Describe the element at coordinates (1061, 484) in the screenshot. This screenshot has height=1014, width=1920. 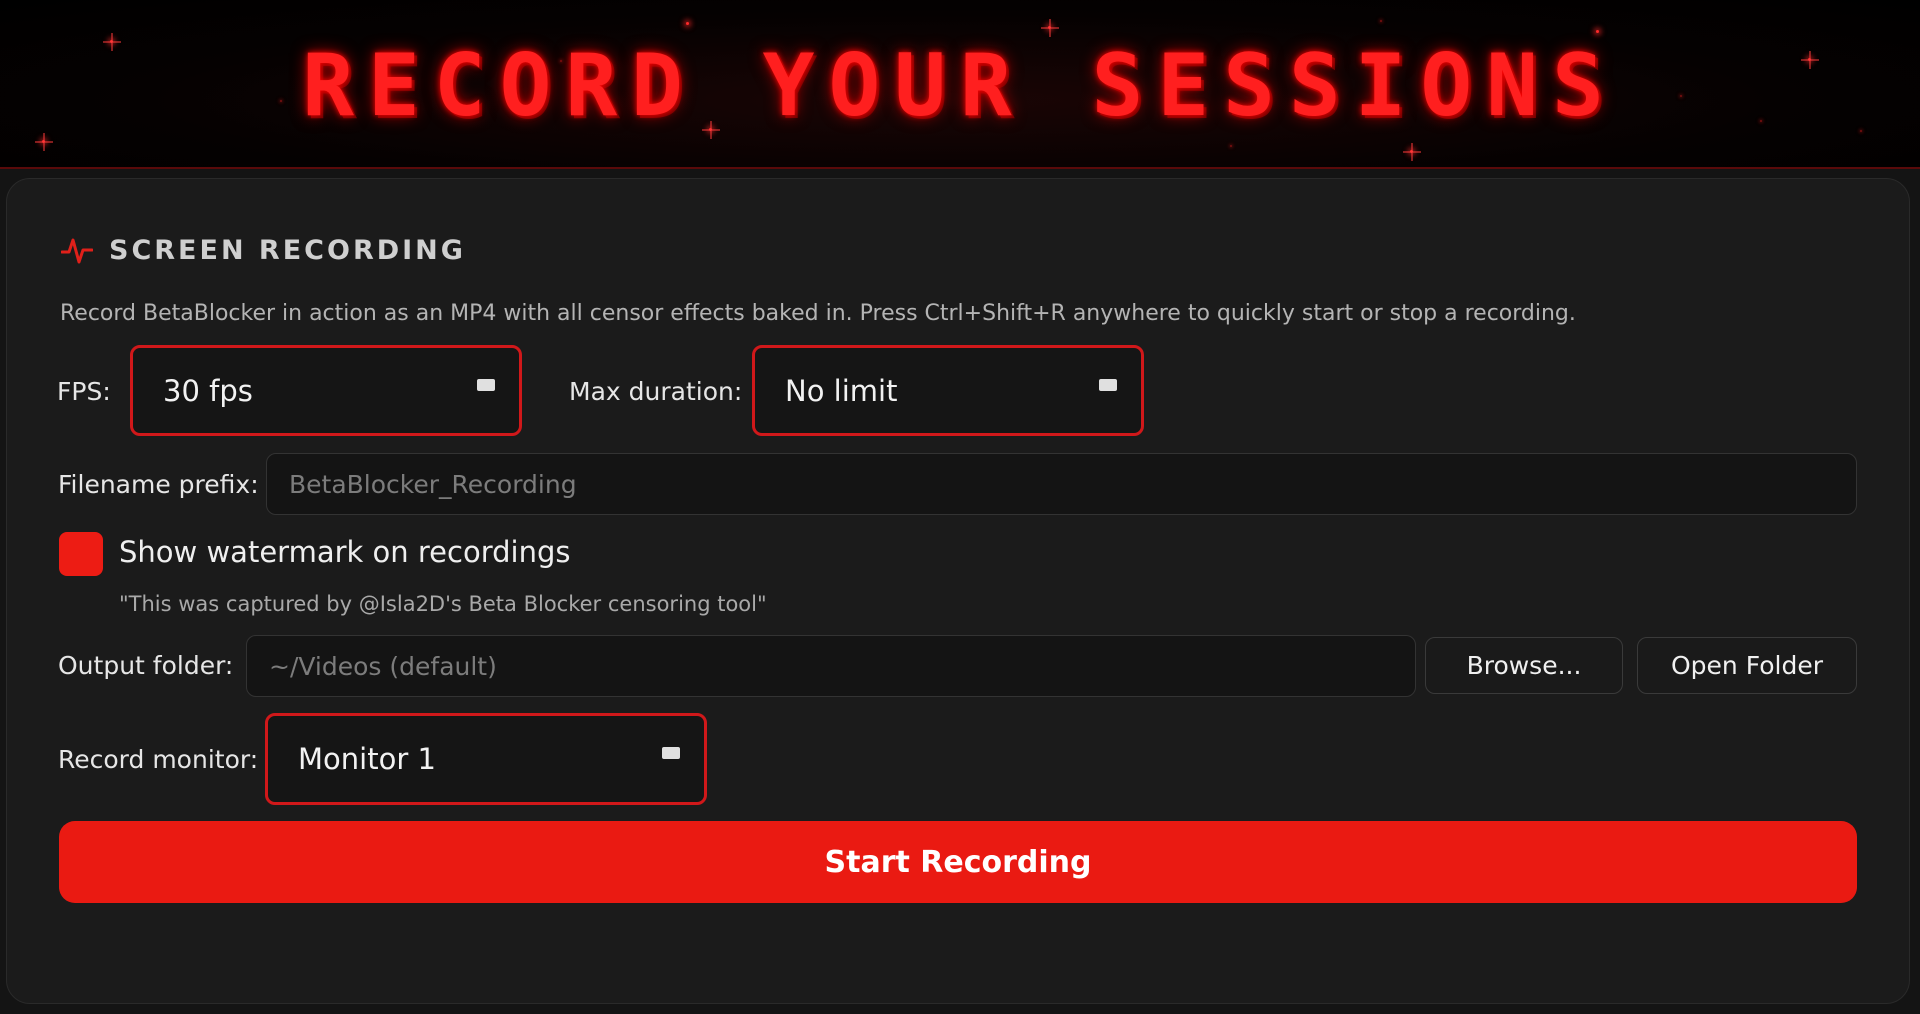
I see `filename-prefix-input: BetaBlocker_Recording` at that location.